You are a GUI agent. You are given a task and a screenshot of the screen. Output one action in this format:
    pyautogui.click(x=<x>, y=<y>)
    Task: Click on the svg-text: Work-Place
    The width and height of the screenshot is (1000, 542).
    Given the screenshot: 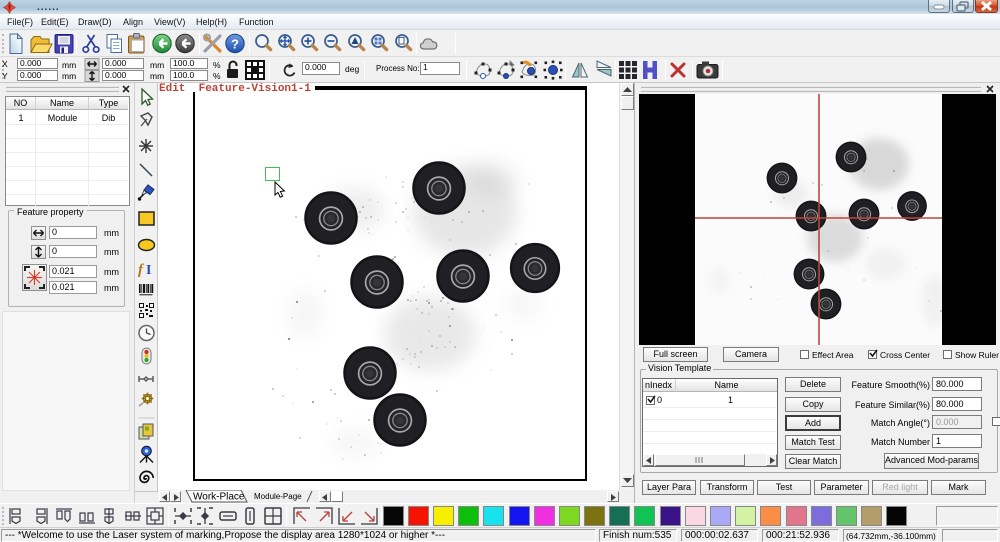 What is the action you would take?
    pyautogui.click(x=219, y=497)
    